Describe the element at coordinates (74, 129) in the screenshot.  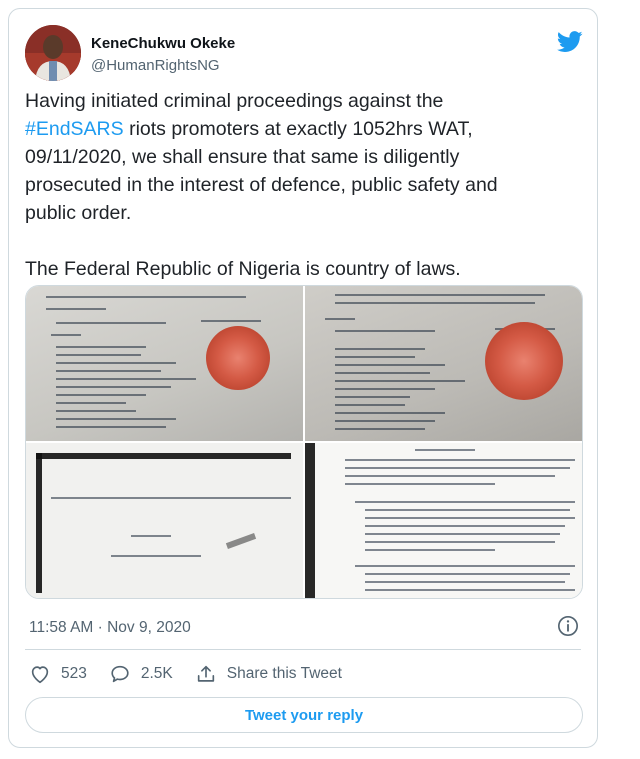
I see `hashtag-link: #EndSARS` at that location.